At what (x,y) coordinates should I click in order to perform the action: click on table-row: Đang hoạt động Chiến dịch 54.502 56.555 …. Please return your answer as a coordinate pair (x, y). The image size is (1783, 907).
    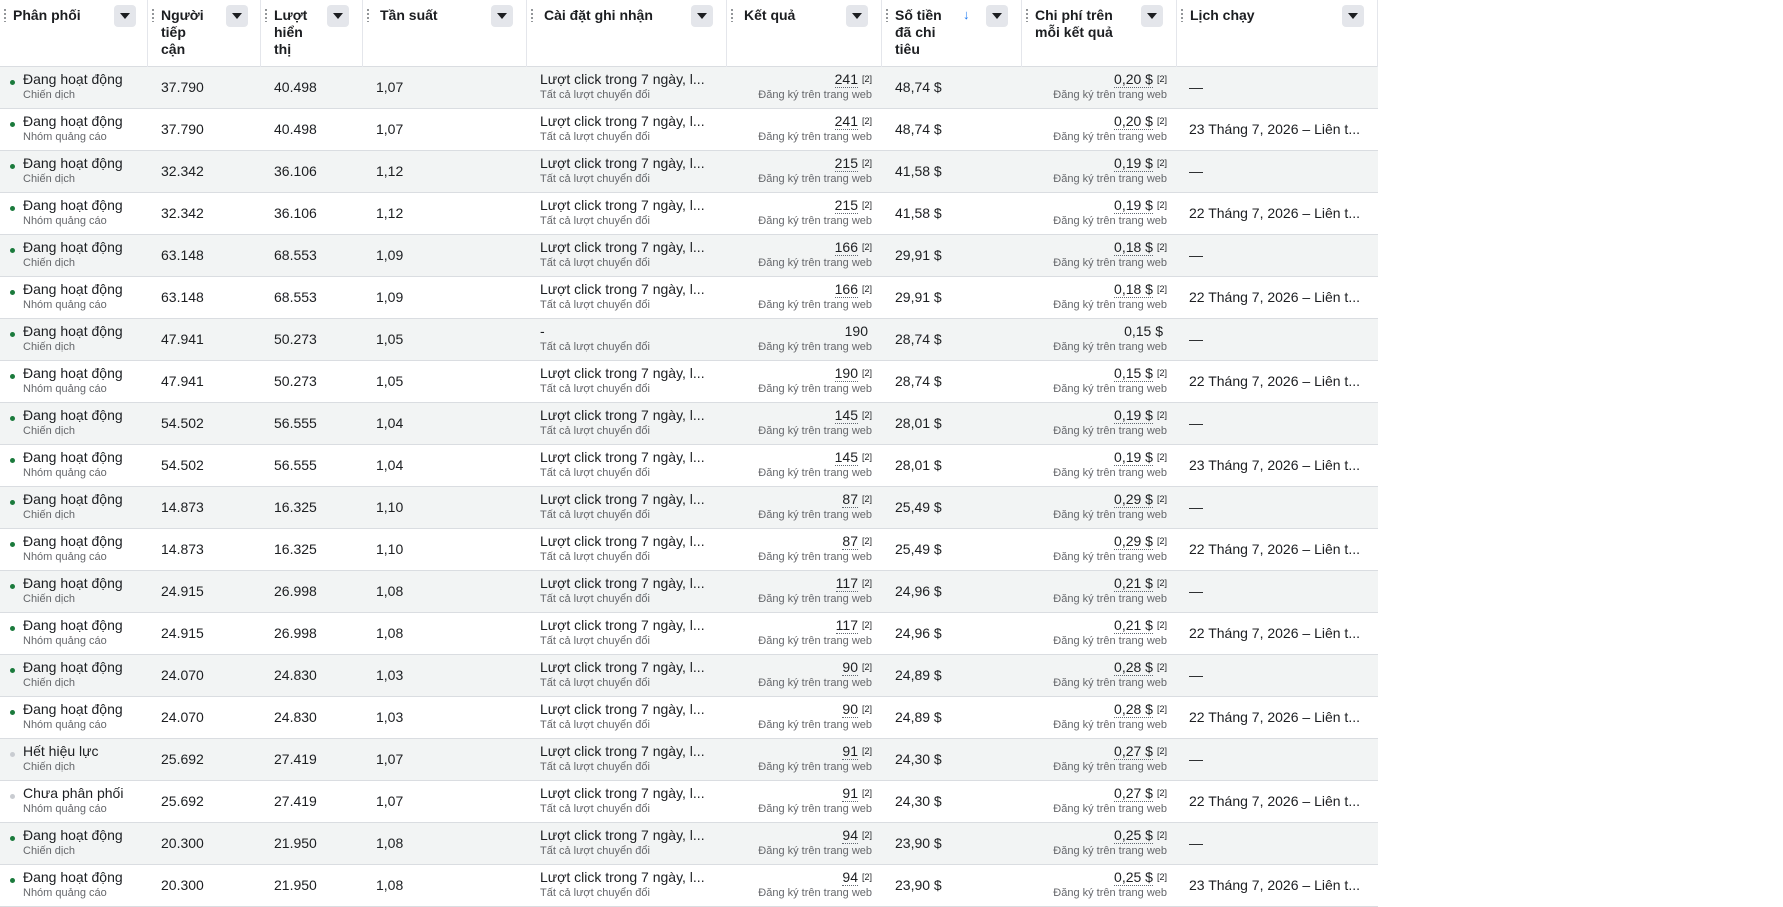
    Looking at the image, I should click on (689, 424).